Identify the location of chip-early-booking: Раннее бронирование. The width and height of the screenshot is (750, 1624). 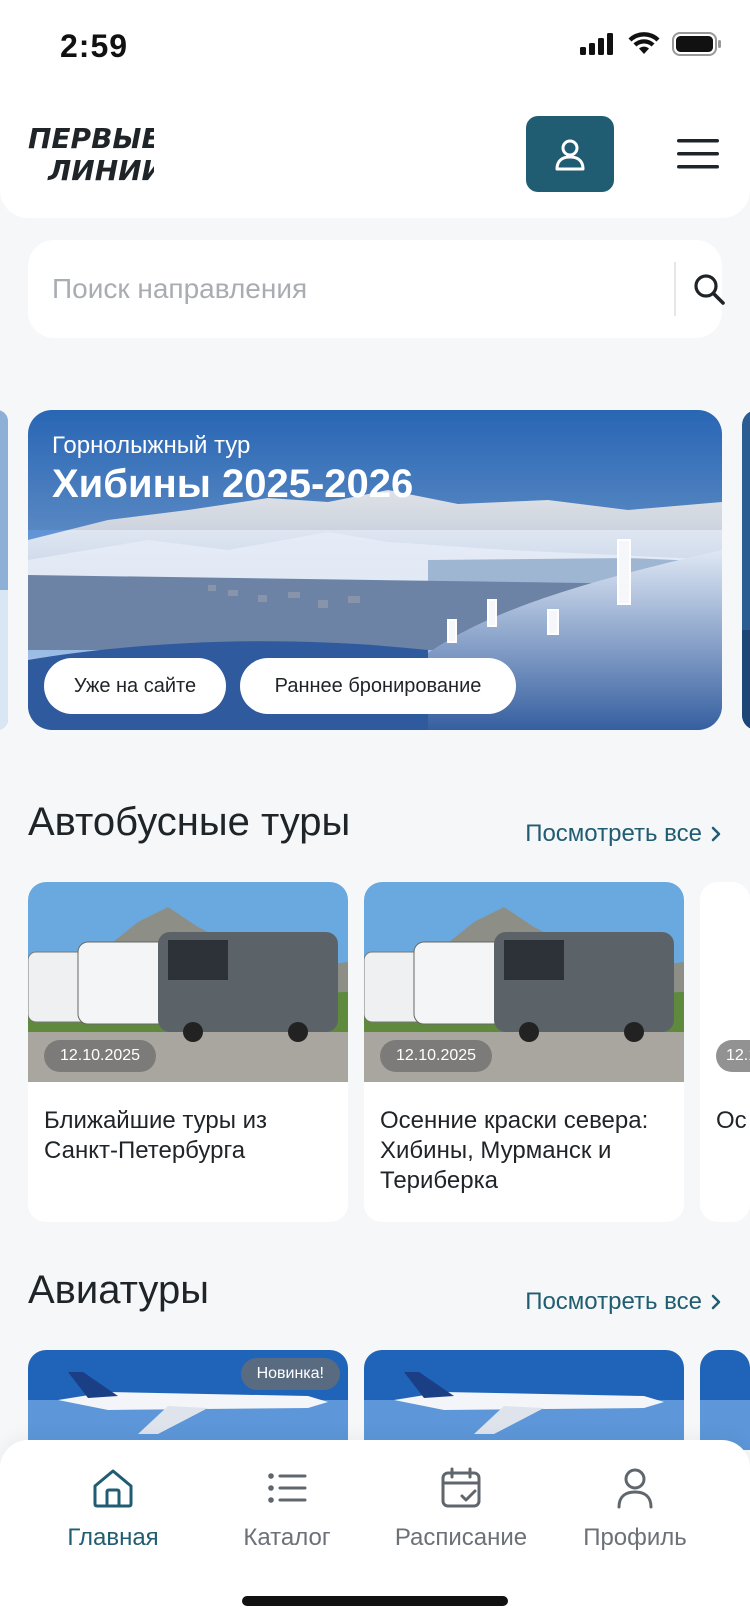
(378, 686).